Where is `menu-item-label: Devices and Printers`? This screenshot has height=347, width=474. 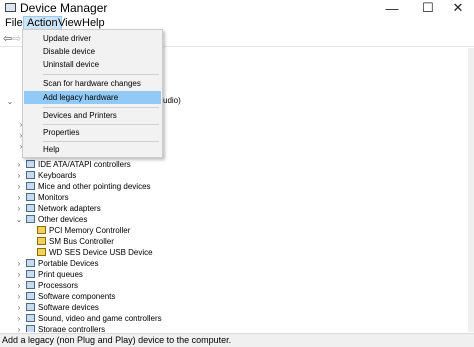 menu-item-label: Devices and Printers is located at coordinates (80, 115).